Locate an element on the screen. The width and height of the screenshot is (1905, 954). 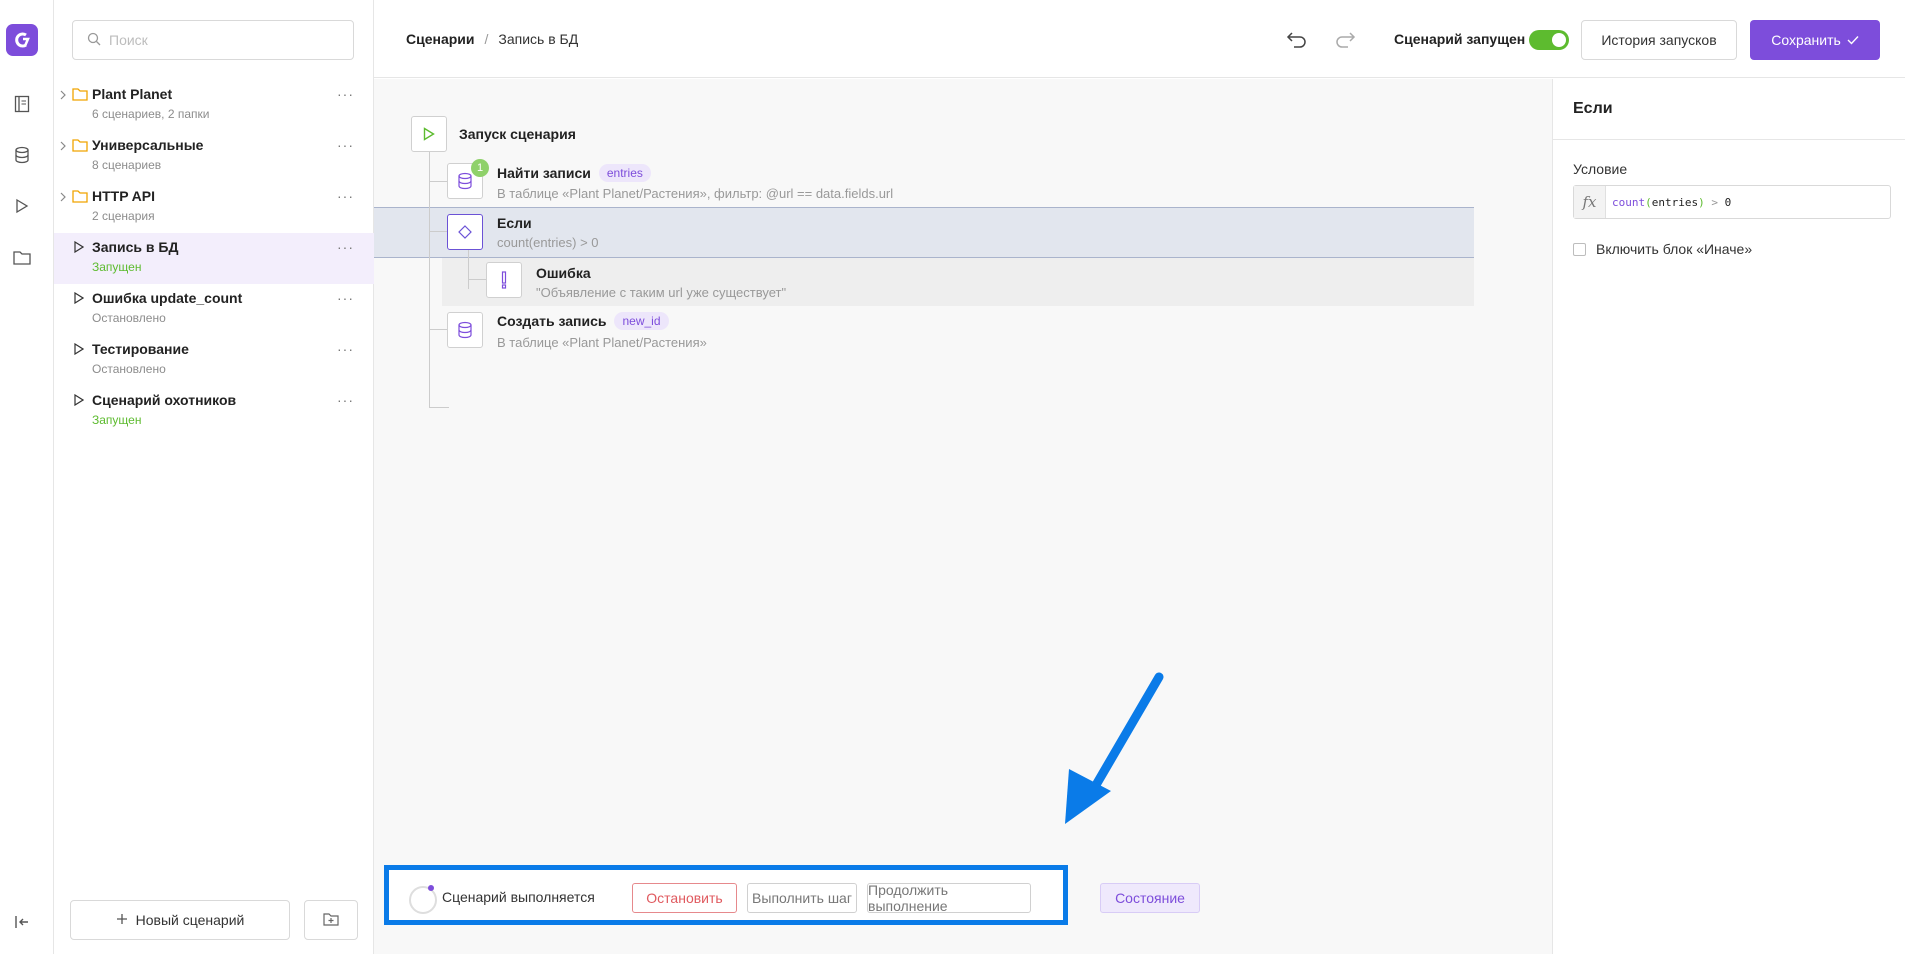
state-button: Состояние is located at coordinates (1150, 898).